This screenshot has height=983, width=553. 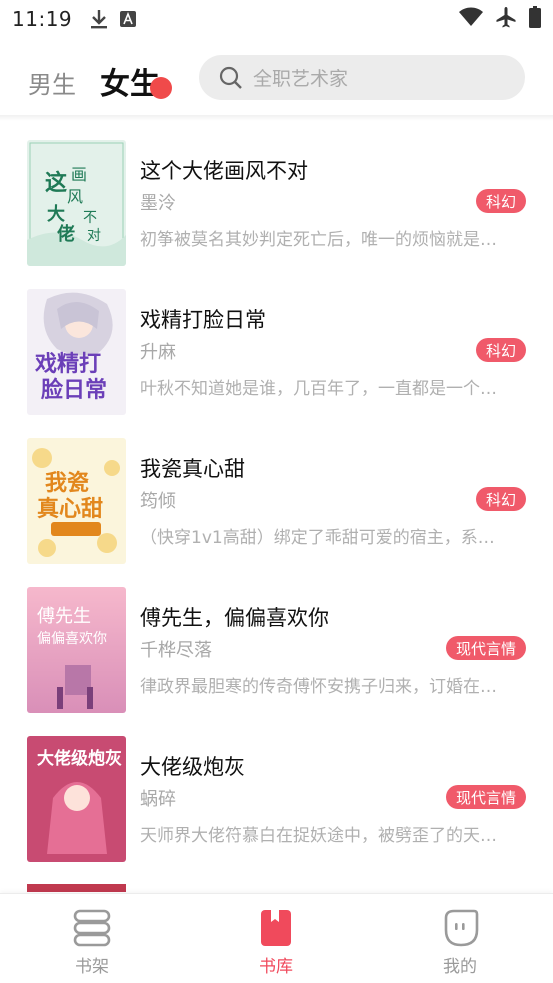 I want to click on book-cover: 戏精打 脸日常, so click(x=76, y=352).